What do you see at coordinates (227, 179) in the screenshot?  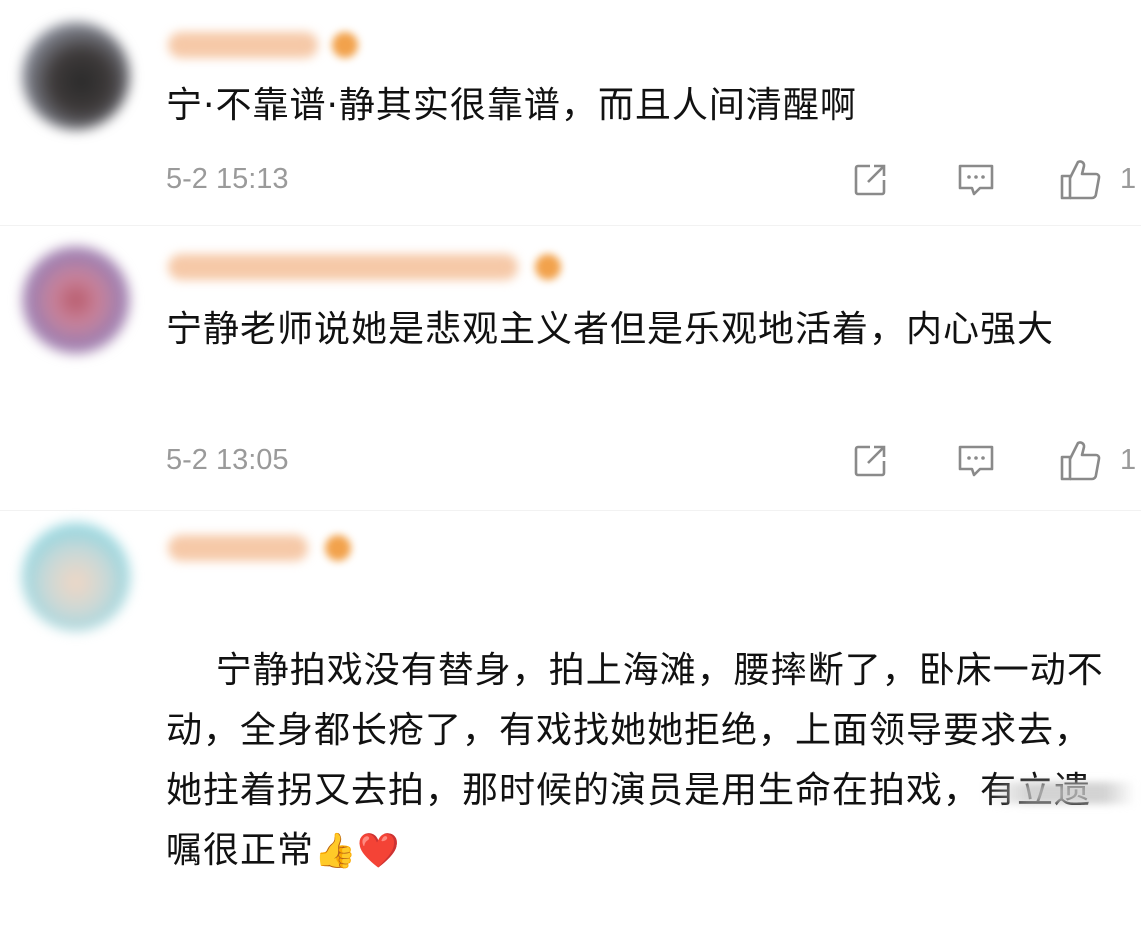 I see `comment-timestamp: 5-2 15:13` at bounding box center [227, 179].